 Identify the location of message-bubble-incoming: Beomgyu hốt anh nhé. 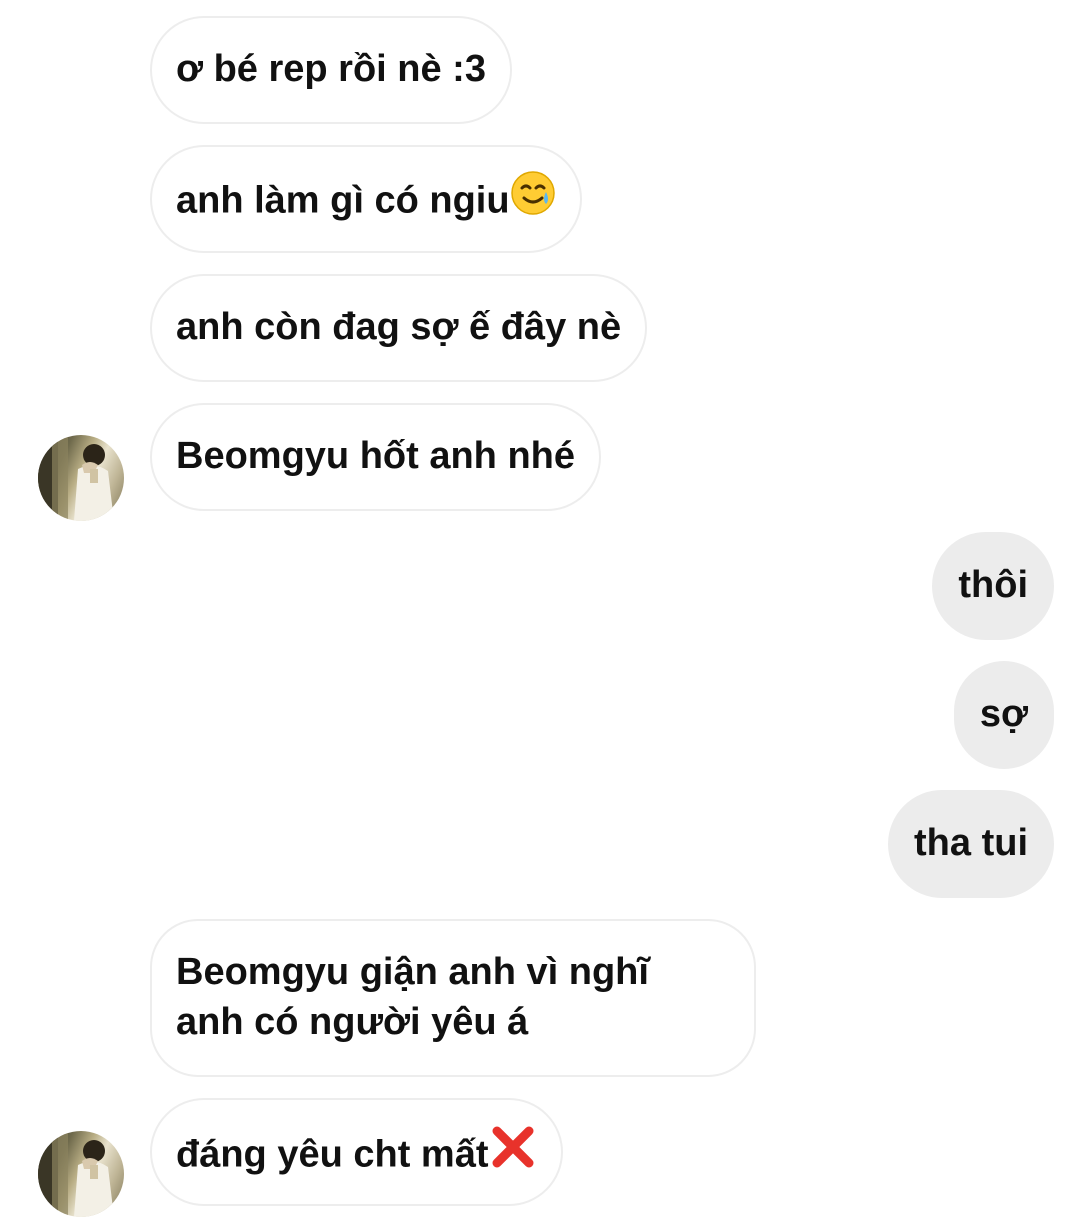
(375, 457).